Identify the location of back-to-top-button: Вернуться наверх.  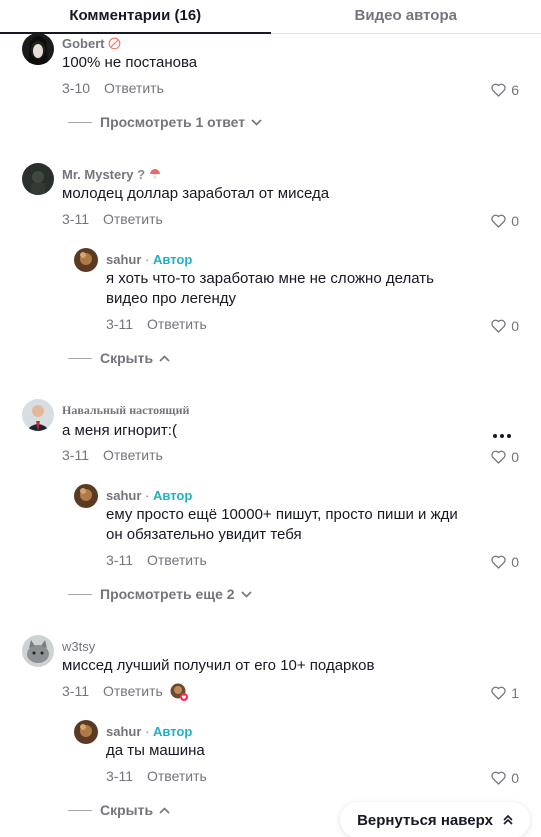
(435, 819).